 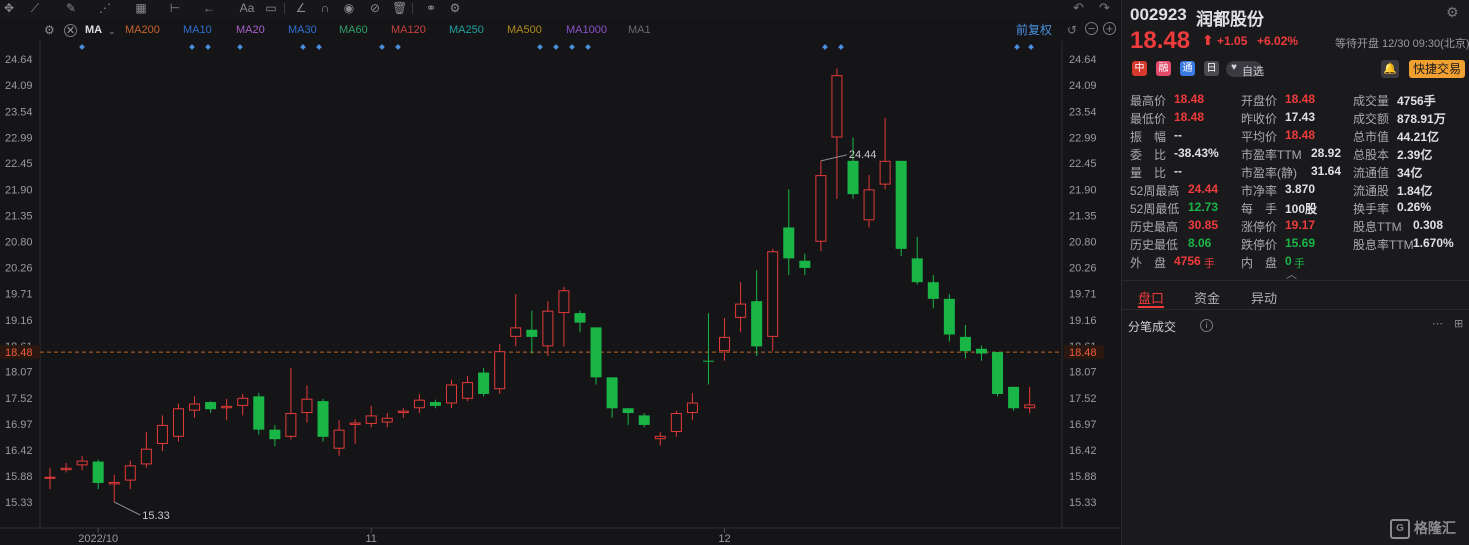 I want to click on line-icon: ⟋, so click(x=35, y=8).